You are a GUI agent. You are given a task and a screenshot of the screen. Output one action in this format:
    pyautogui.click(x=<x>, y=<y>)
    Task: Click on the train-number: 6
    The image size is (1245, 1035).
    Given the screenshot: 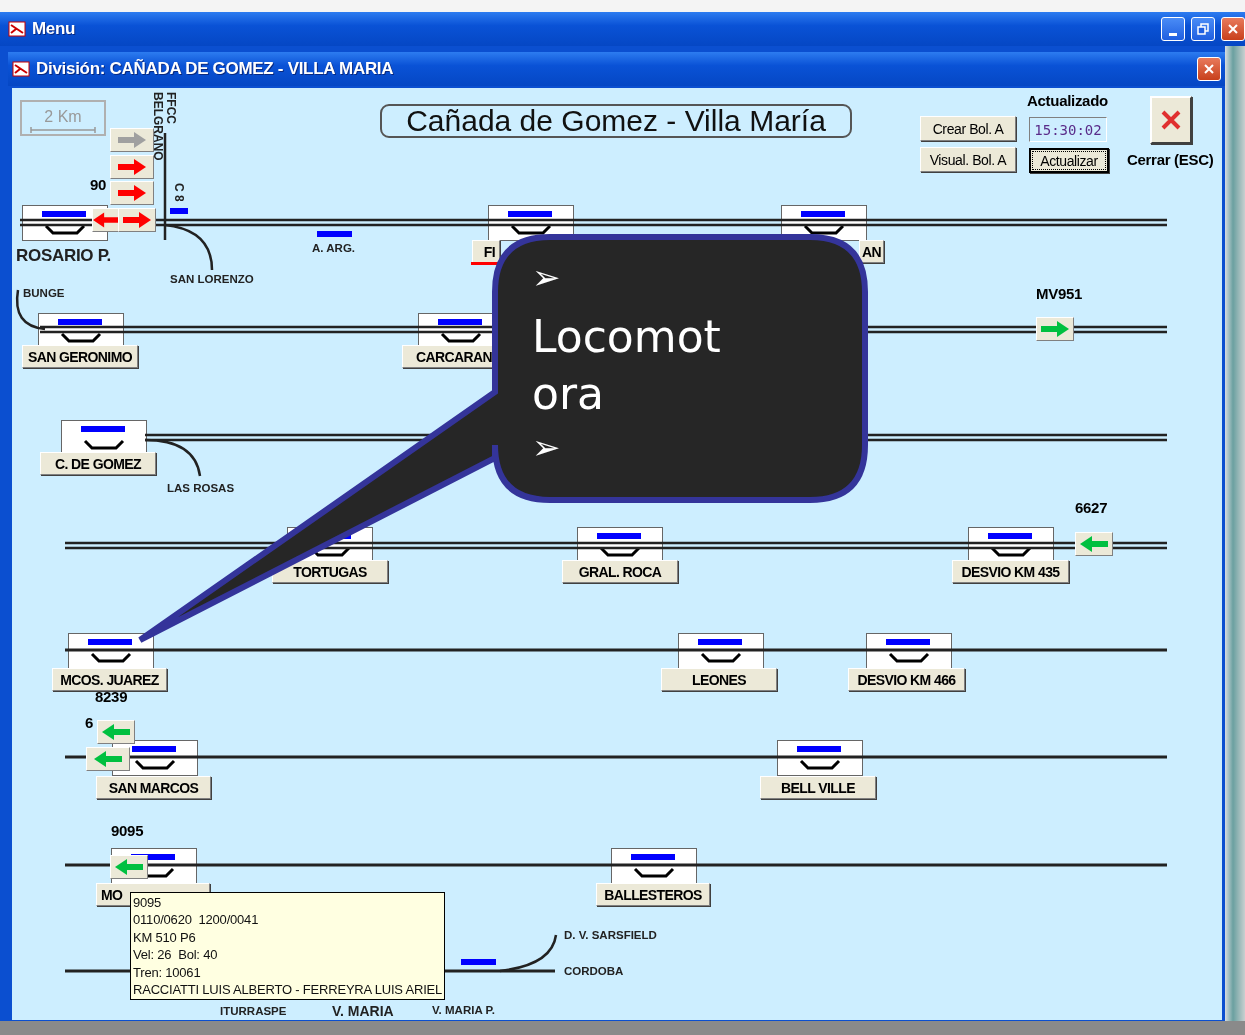 What is the action you would take?
    pyautogui.click(x=89, y=722)
    